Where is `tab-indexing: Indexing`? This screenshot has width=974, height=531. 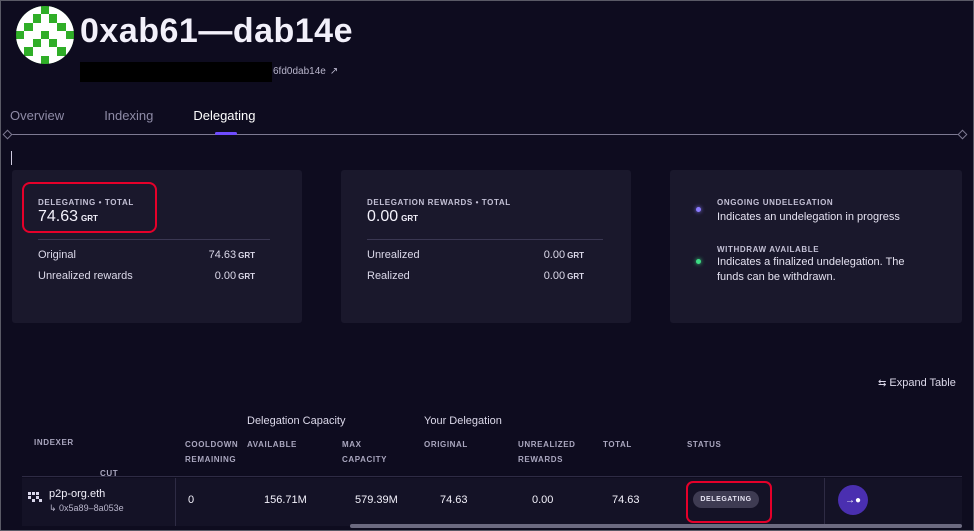 tab-indexing: Indexing is located at coordinates (128, 119).